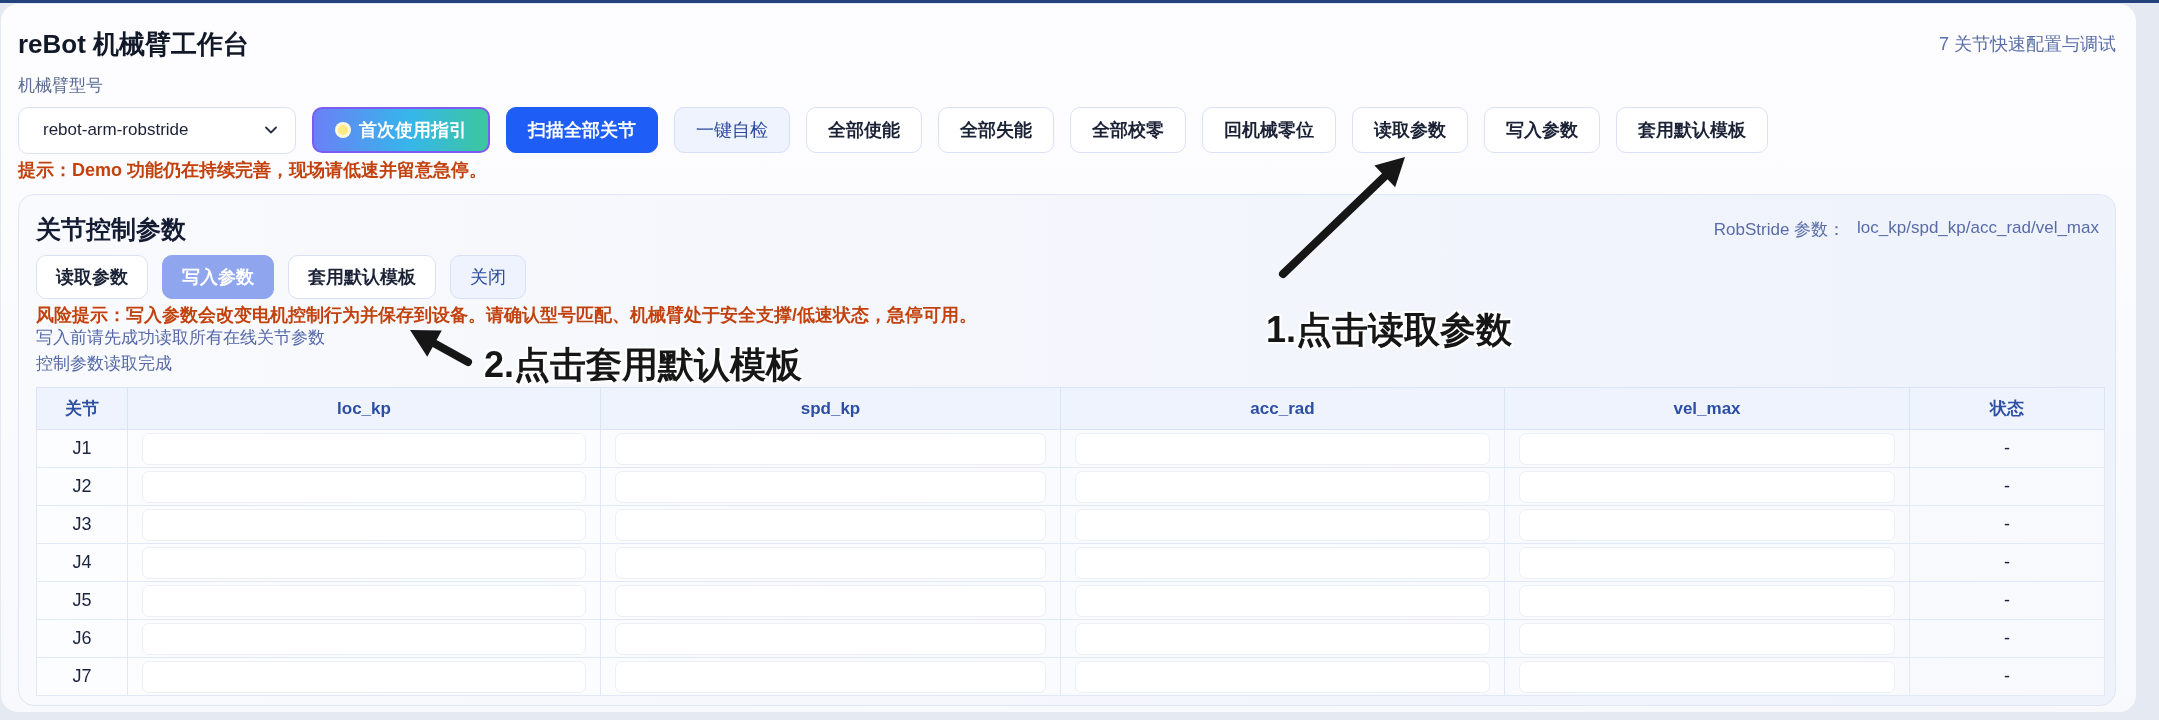 The image size is (2159, 720). Describe the element at coordinates (82, 676) in the screenshot. I see `joint-cell: J7` at that location.